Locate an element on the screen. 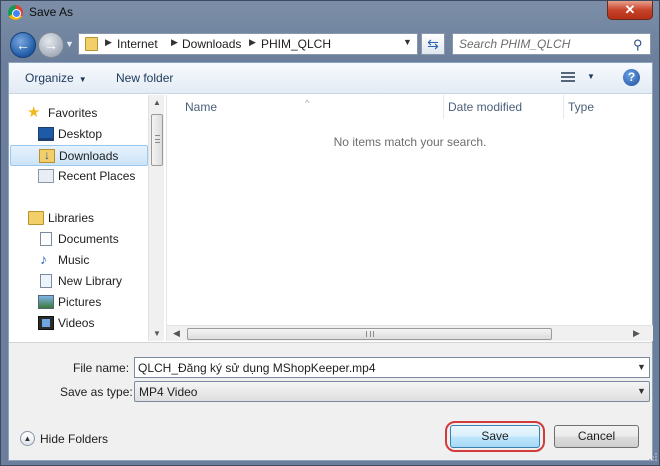 Image resolution: width=660 pixels, height=466 pixels. file-name-label: File name: is located at coordinates (101, 368).